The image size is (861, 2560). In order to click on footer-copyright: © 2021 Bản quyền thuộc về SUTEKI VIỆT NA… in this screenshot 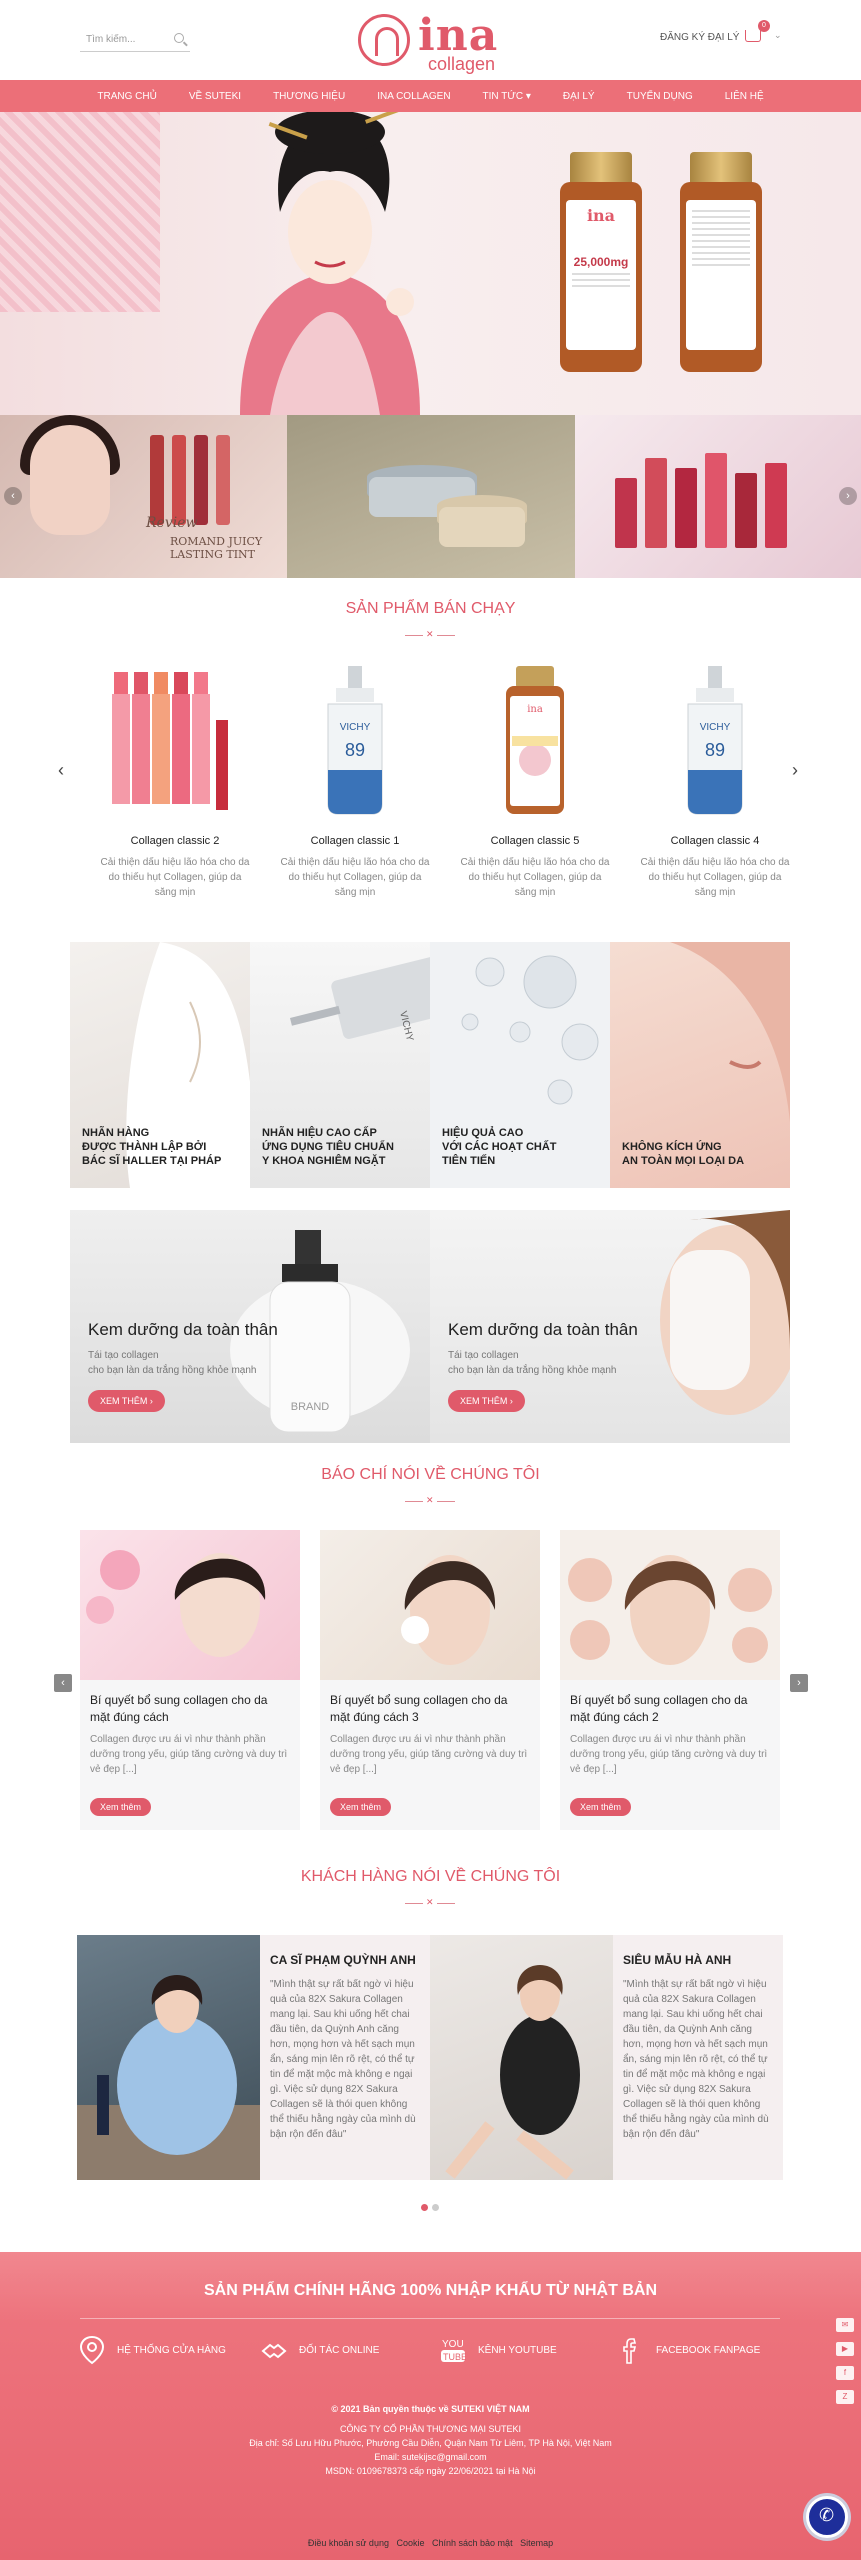, I will do `click(430, 2409)`.